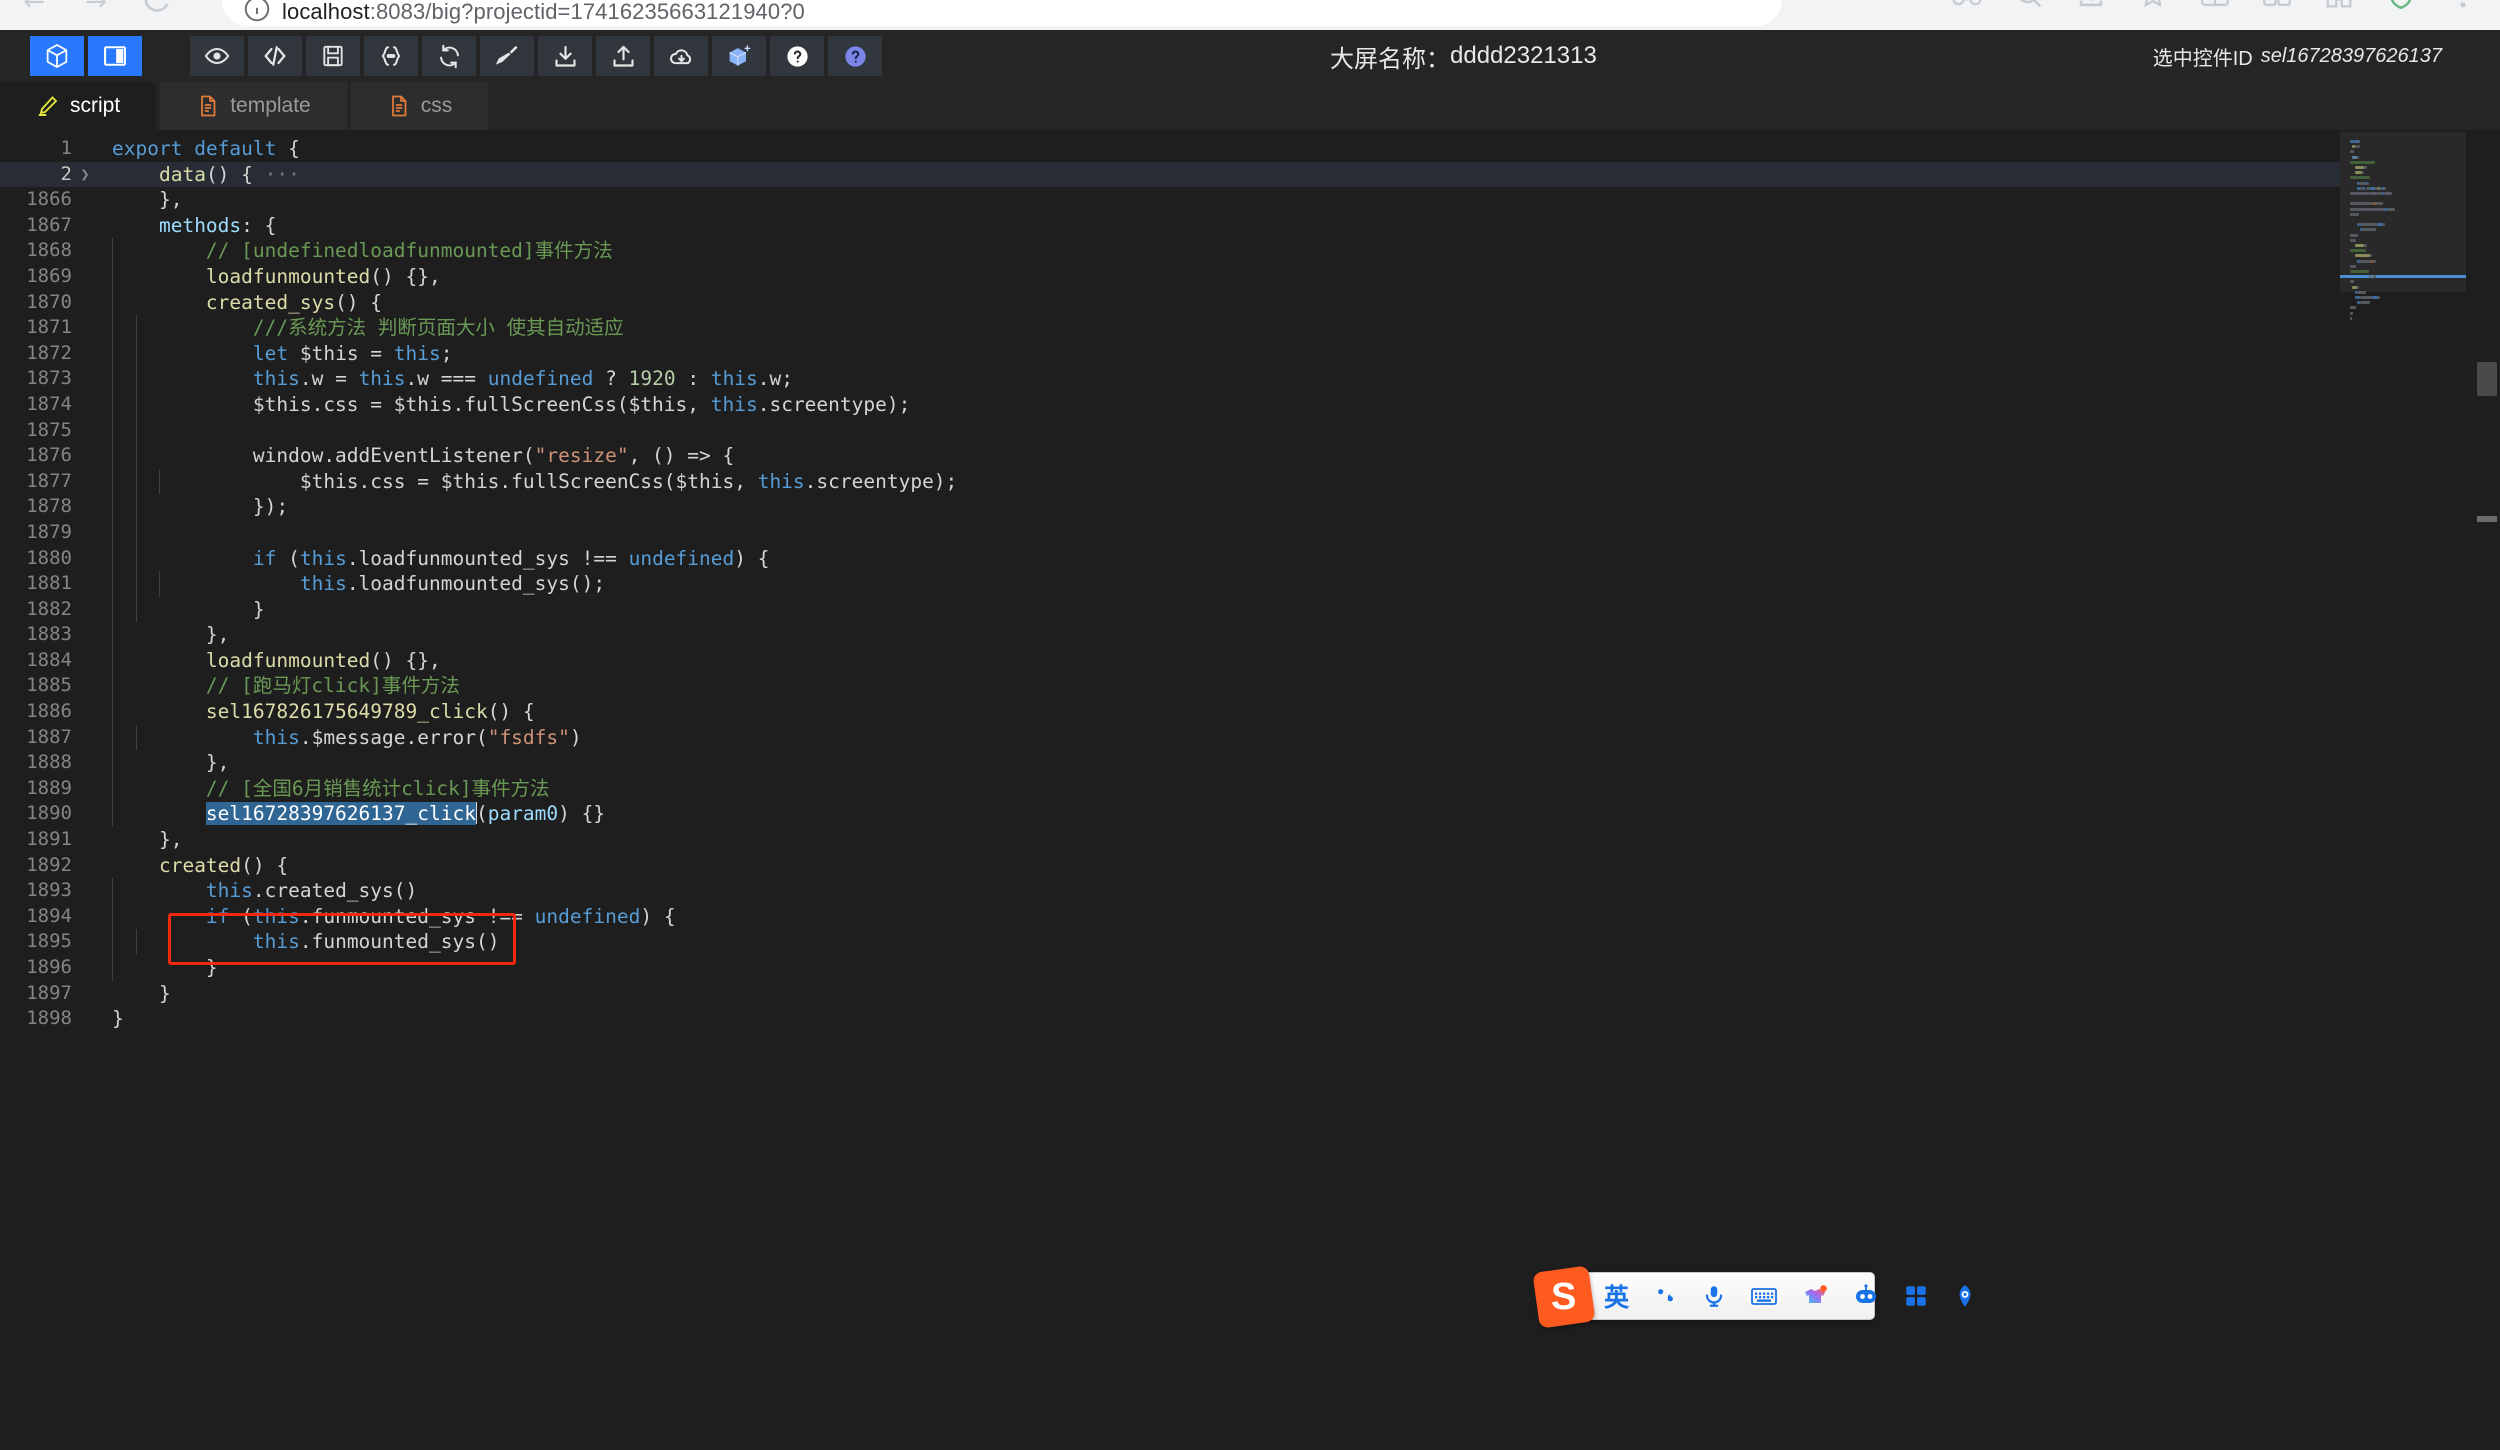  Describe the element at coordinates (157, 8) in the screenshot. I see `reload-icon` at that location.